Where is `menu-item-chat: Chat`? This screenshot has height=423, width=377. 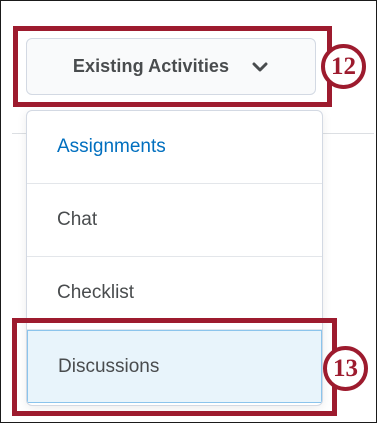
menu-item-chat: Chat is located at coordinates (174, 220).